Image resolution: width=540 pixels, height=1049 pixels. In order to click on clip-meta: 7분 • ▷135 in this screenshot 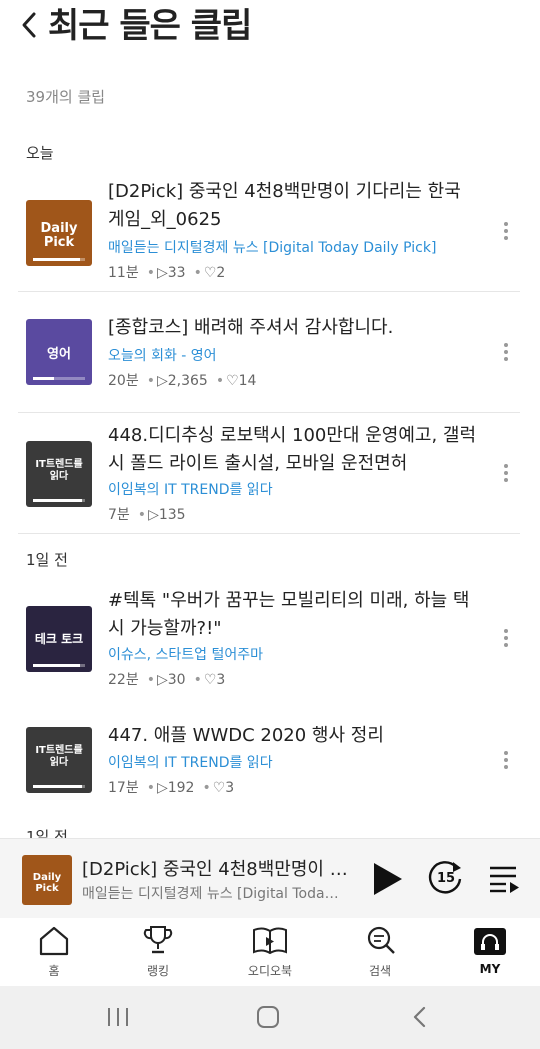, I will do `click(147, 515)`.